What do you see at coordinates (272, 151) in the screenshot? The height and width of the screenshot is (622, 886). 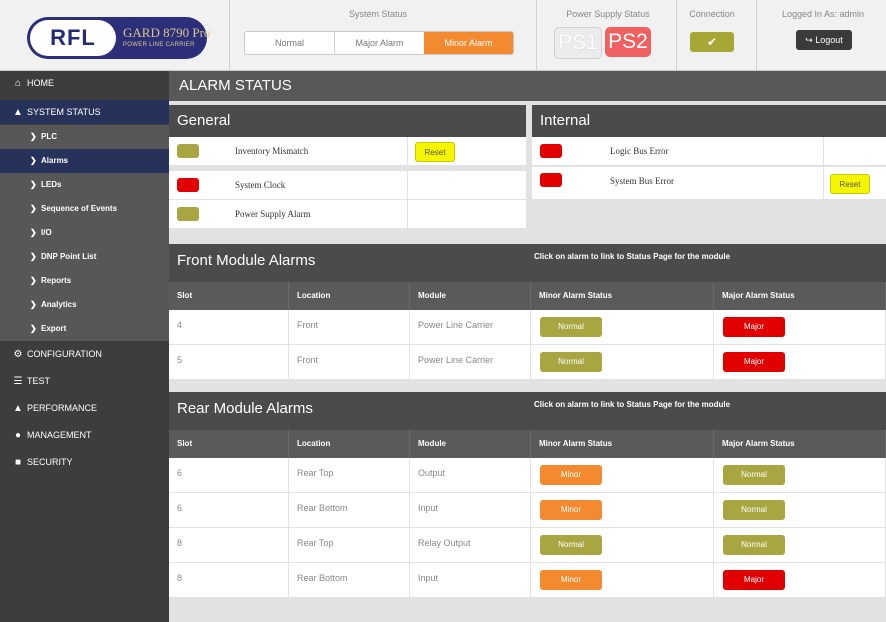 I see `alarm-label: Inventory Mismatch` at bounding box center [272, 151].